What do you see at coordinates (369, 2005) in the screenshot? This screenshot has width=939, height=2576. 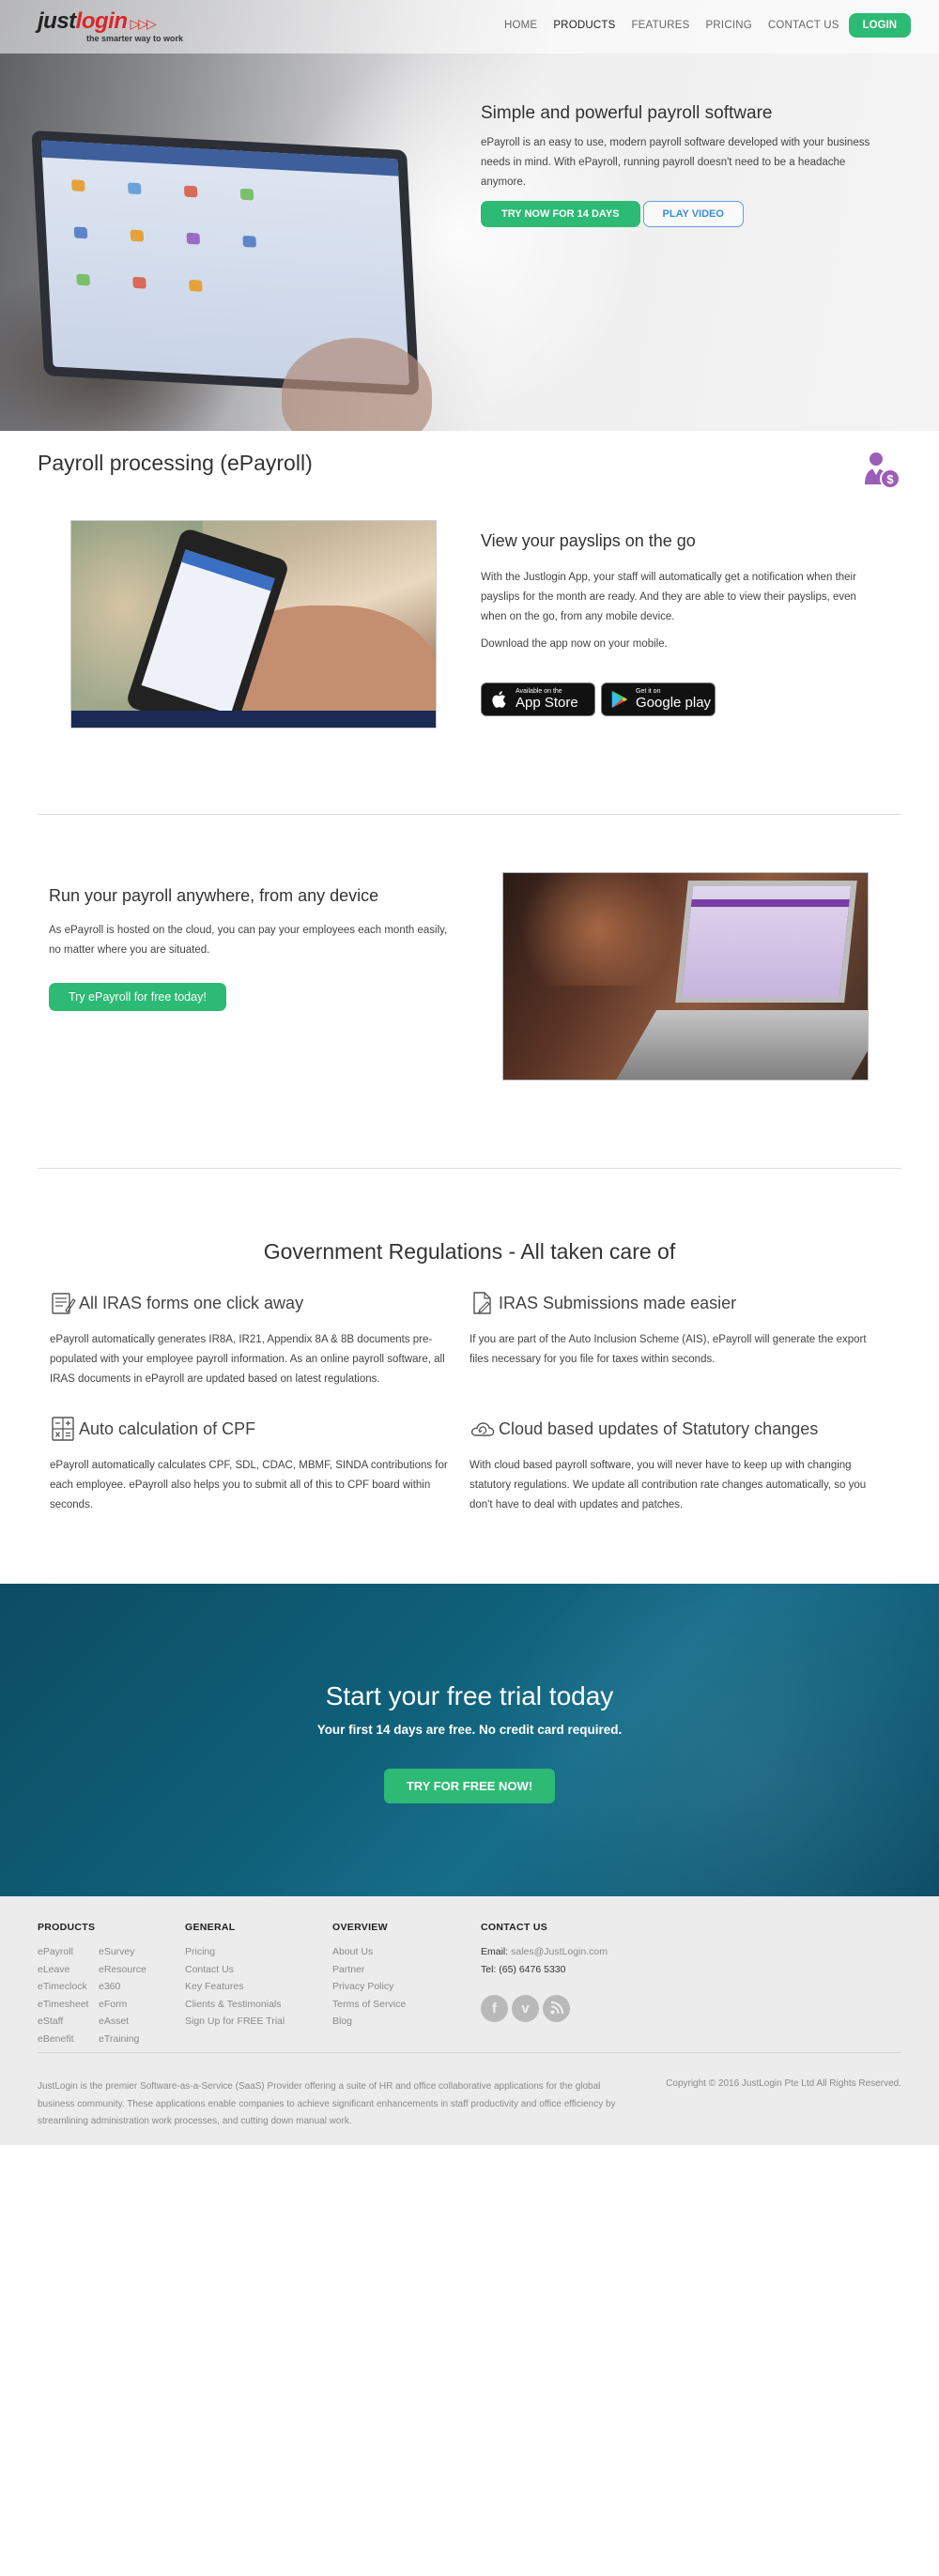 I see `footer-link-terms: Terms of Service` at bounding box center [369, 2005].